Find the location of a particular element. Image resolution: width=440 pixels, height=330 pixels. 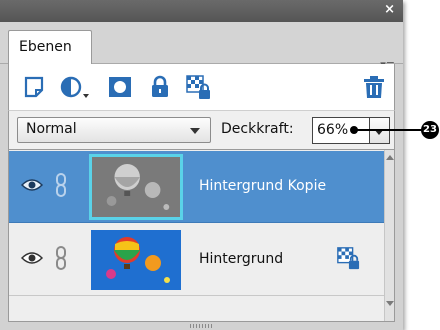

callout-line is located at coordinates (389, 130).